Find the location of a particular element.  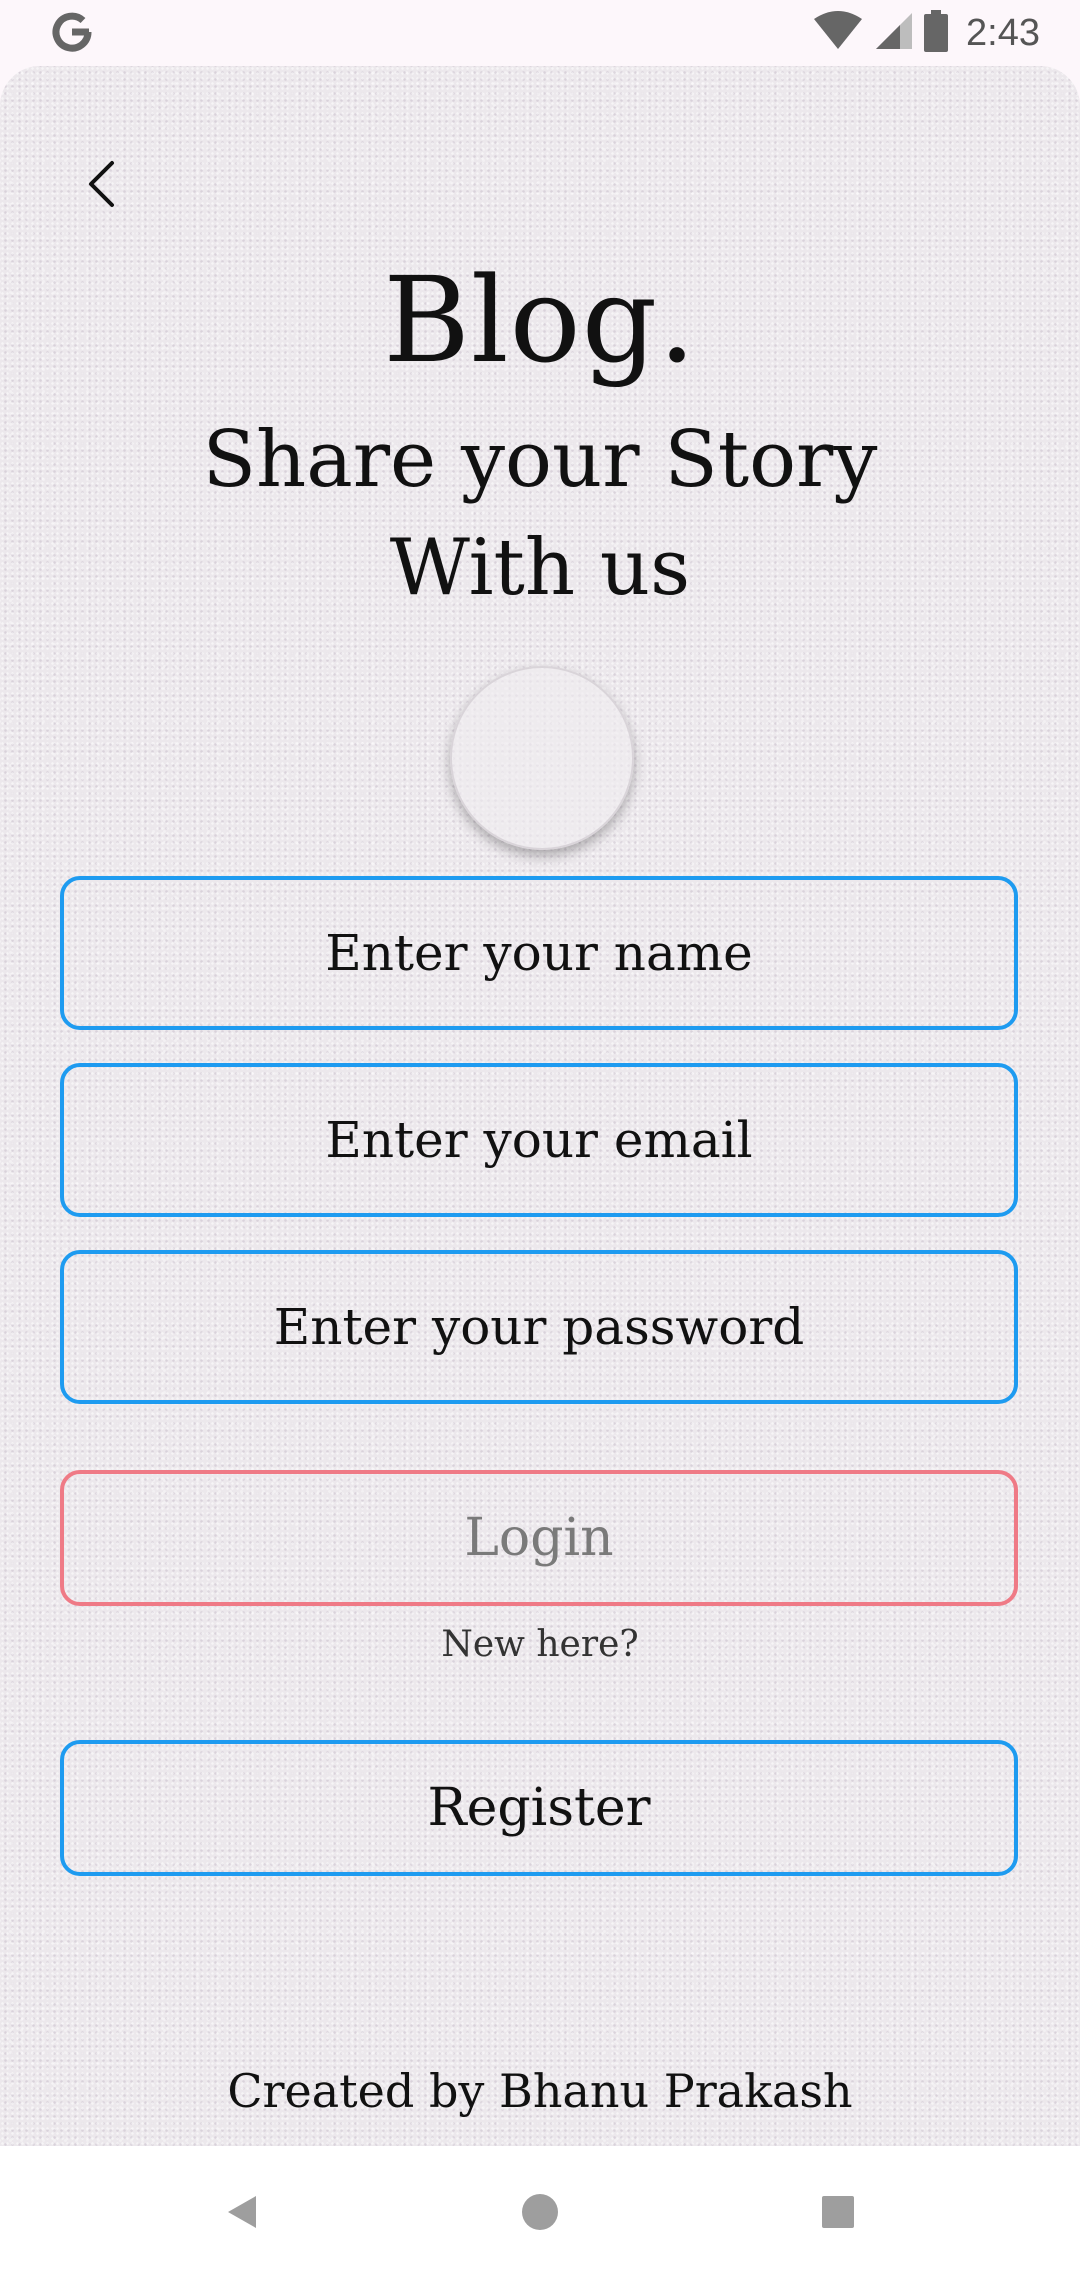

login-button: Login is located at coordinates (539, 1538).